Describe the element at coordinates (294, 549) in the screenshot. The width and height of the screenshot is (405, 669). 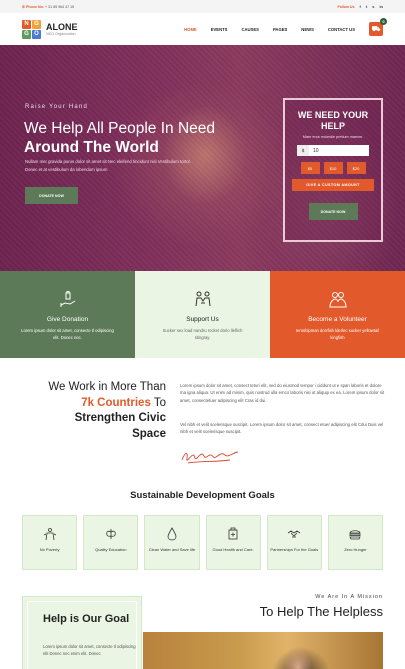
I see `goal-label: Partnerships For the Goals` at that location.